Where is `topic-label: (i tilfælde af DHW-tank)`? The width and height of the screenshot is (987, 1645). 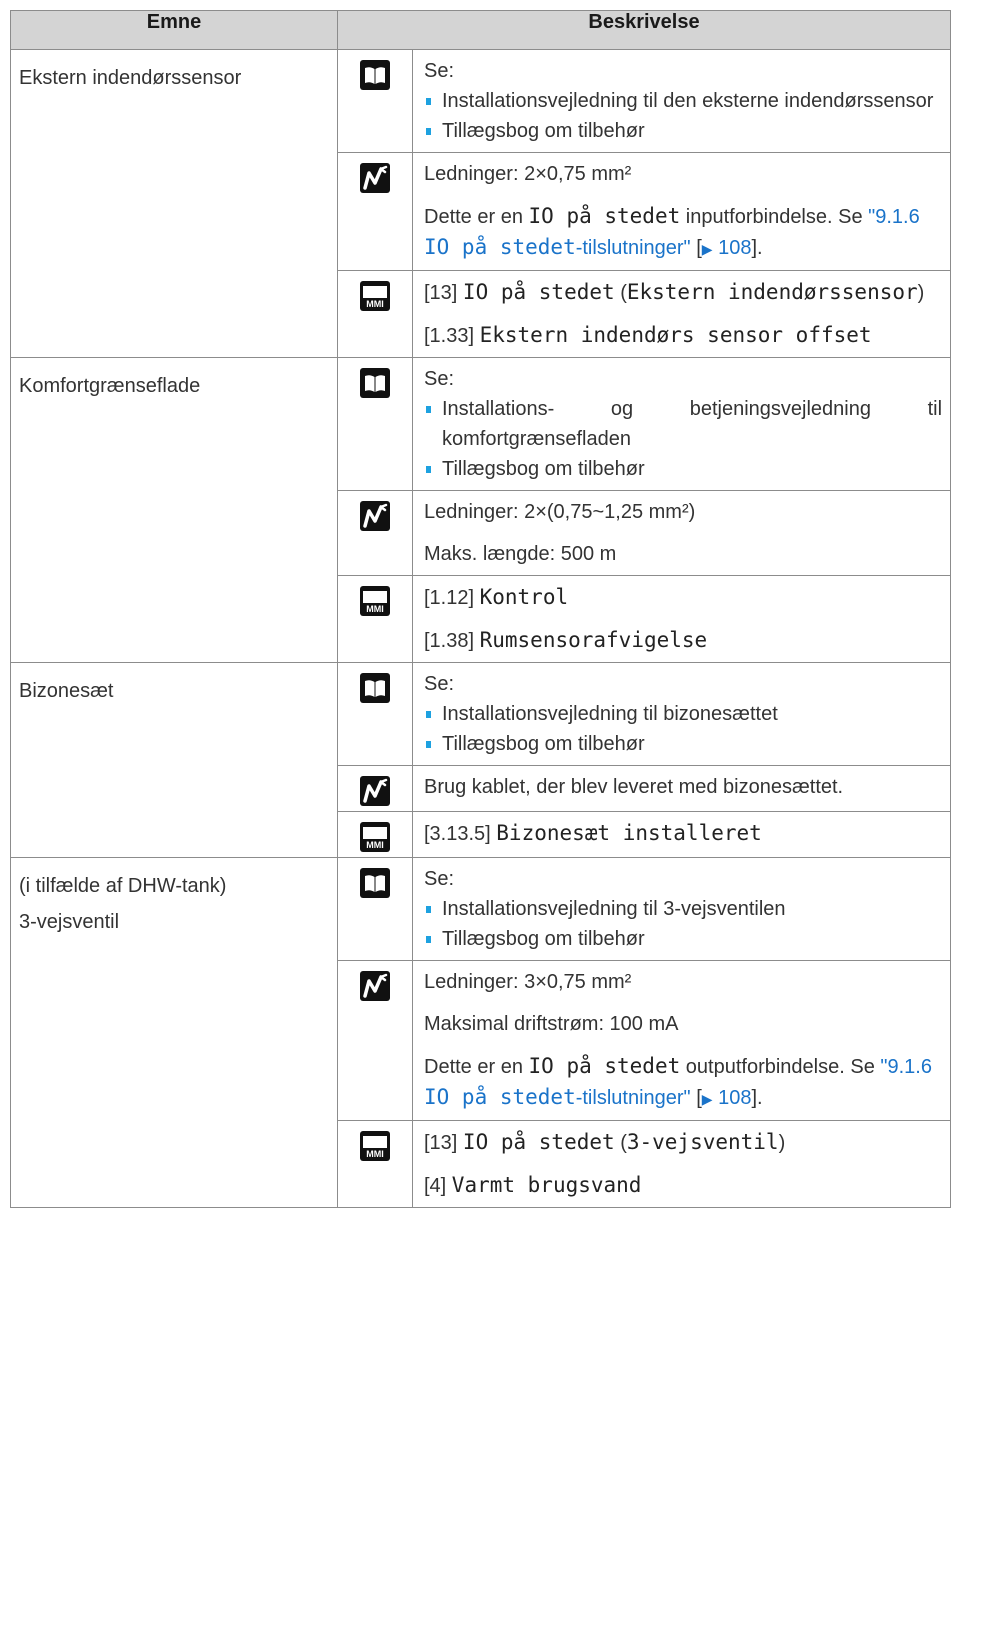 topic-label: (i tilfælde af DHW-tank) is located at coordinates (123, 886).